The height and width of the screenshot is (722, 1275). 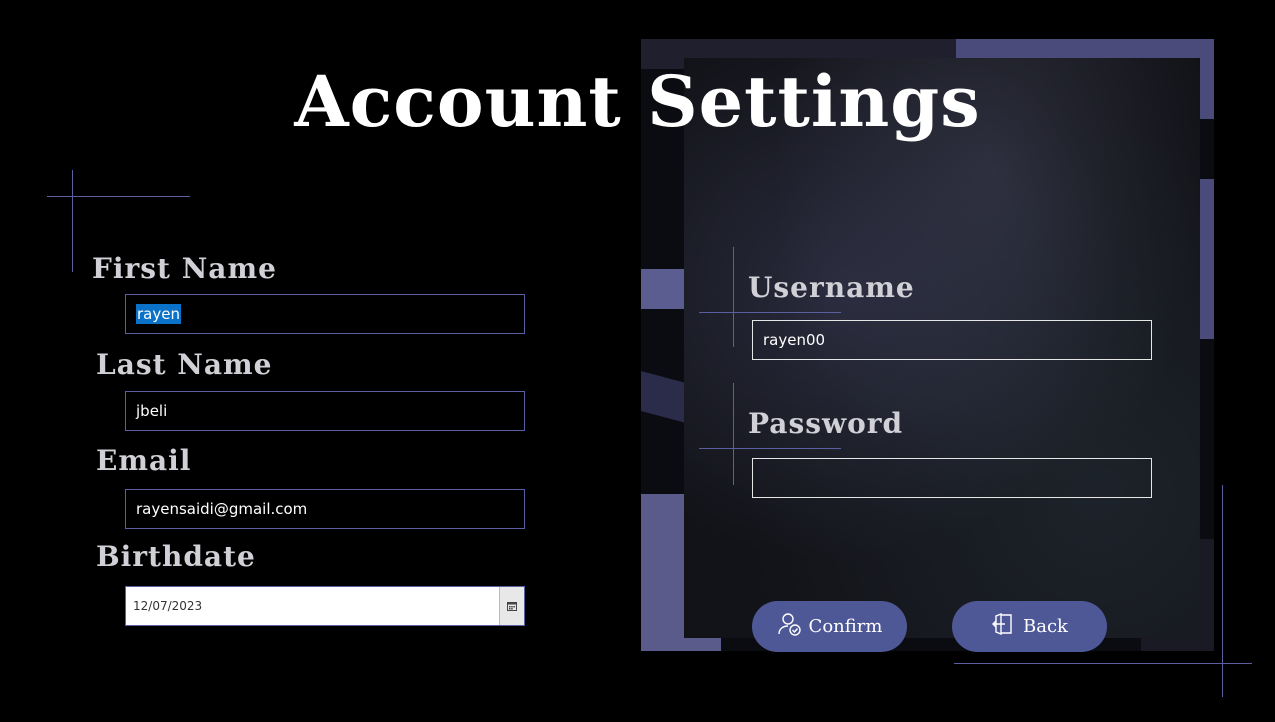 I want to click on birthdate-picker: 12/07/2023, so click(x=325, y=606).